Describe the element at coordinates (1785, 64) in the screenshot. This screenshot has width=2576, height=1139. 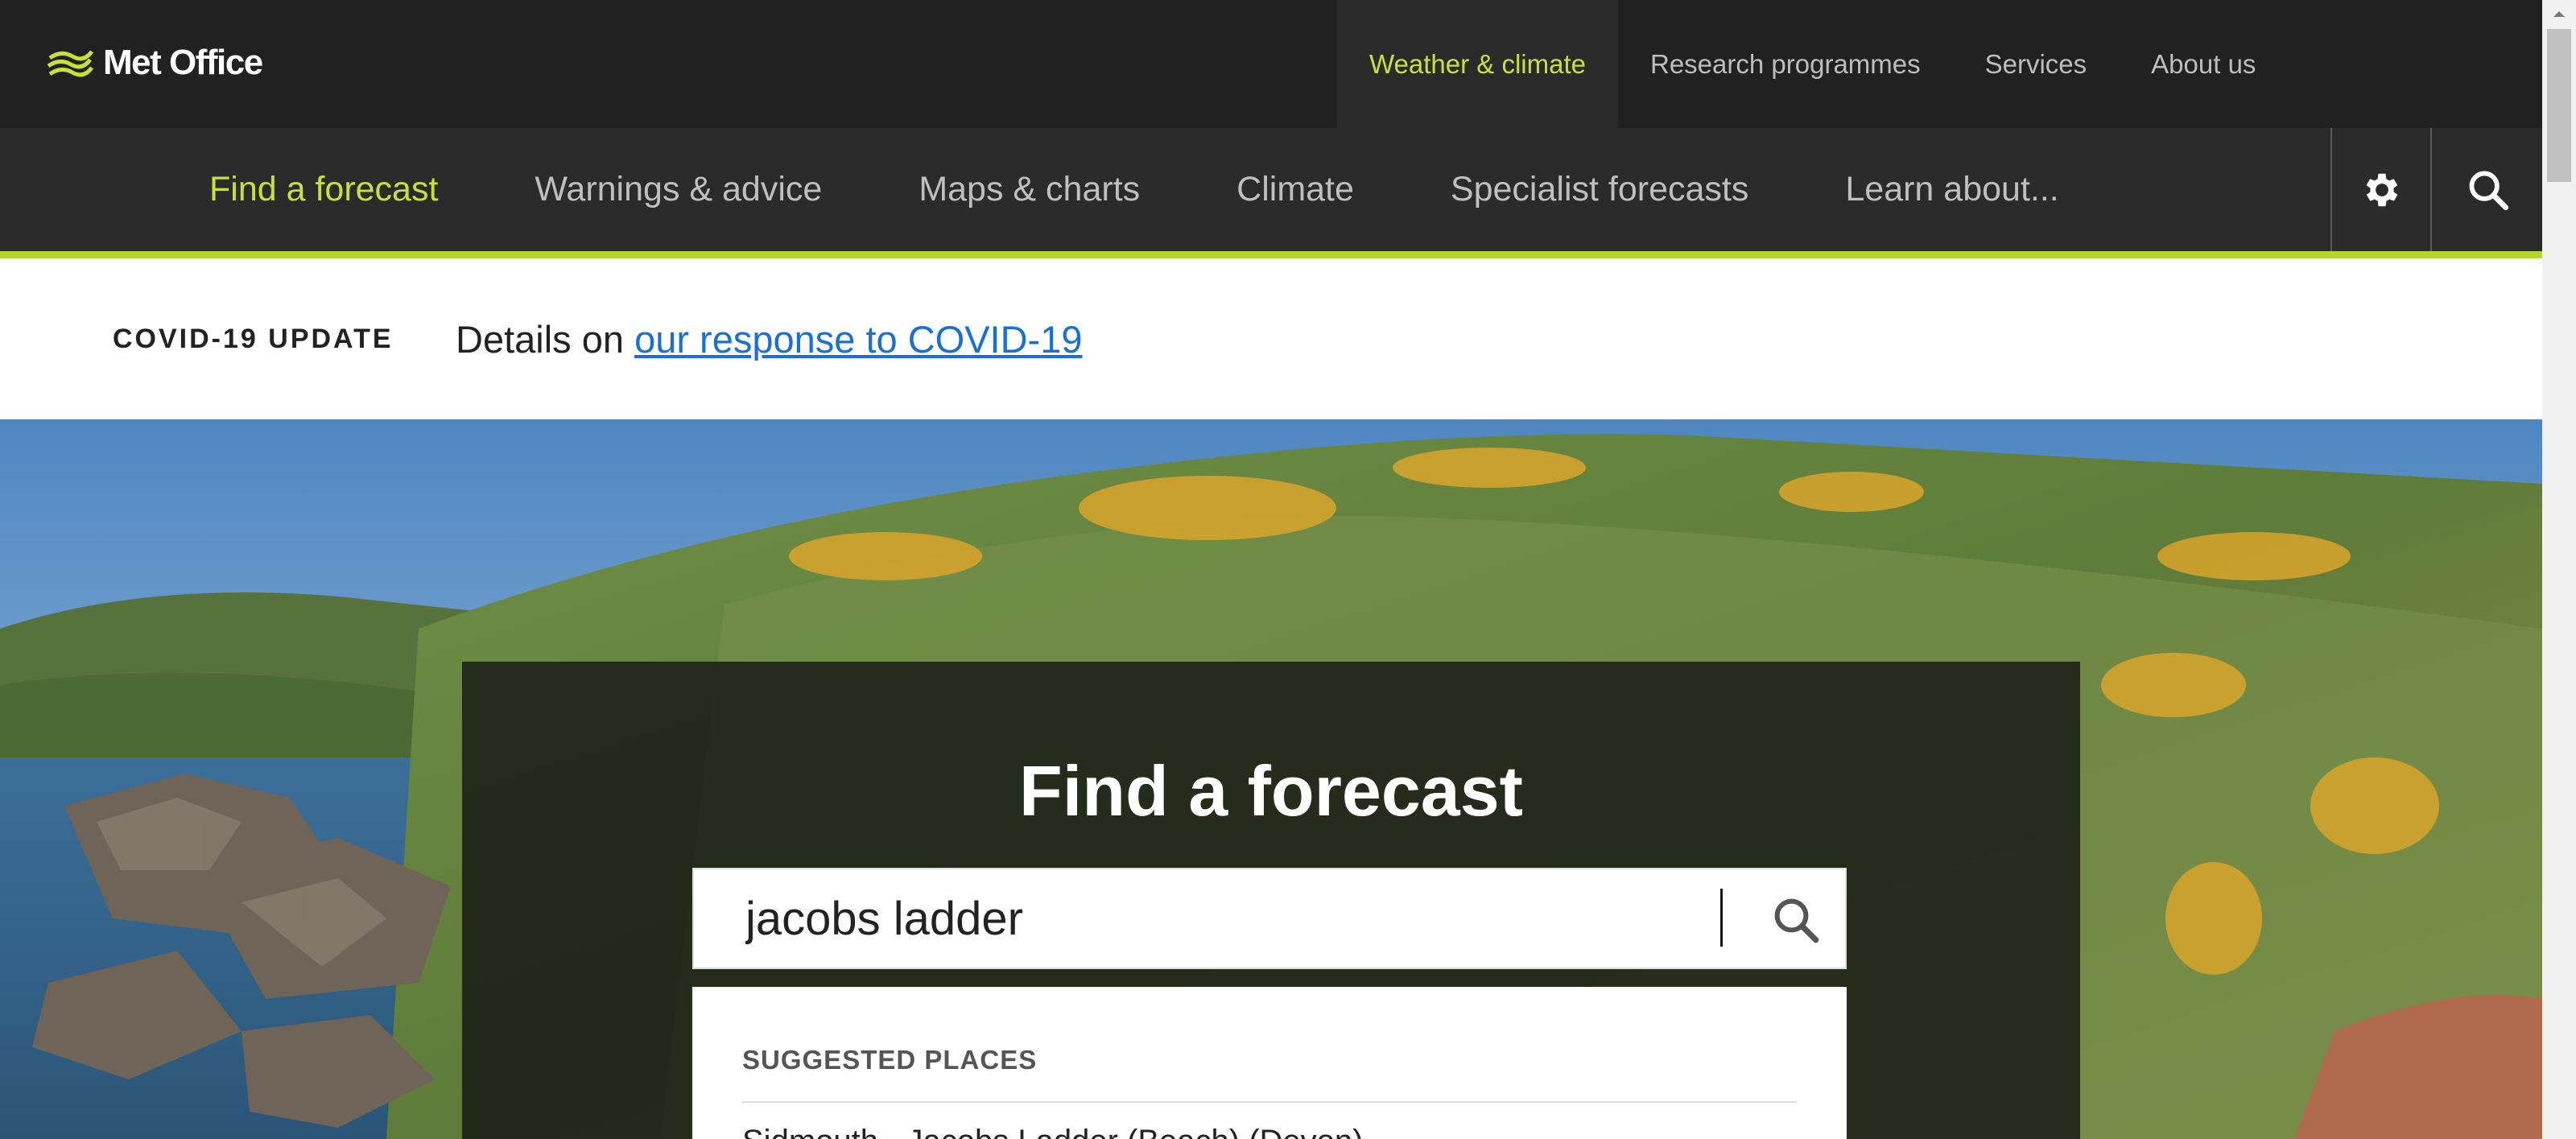
I see `top-nav-research-programmes: Research programmes` at that location.